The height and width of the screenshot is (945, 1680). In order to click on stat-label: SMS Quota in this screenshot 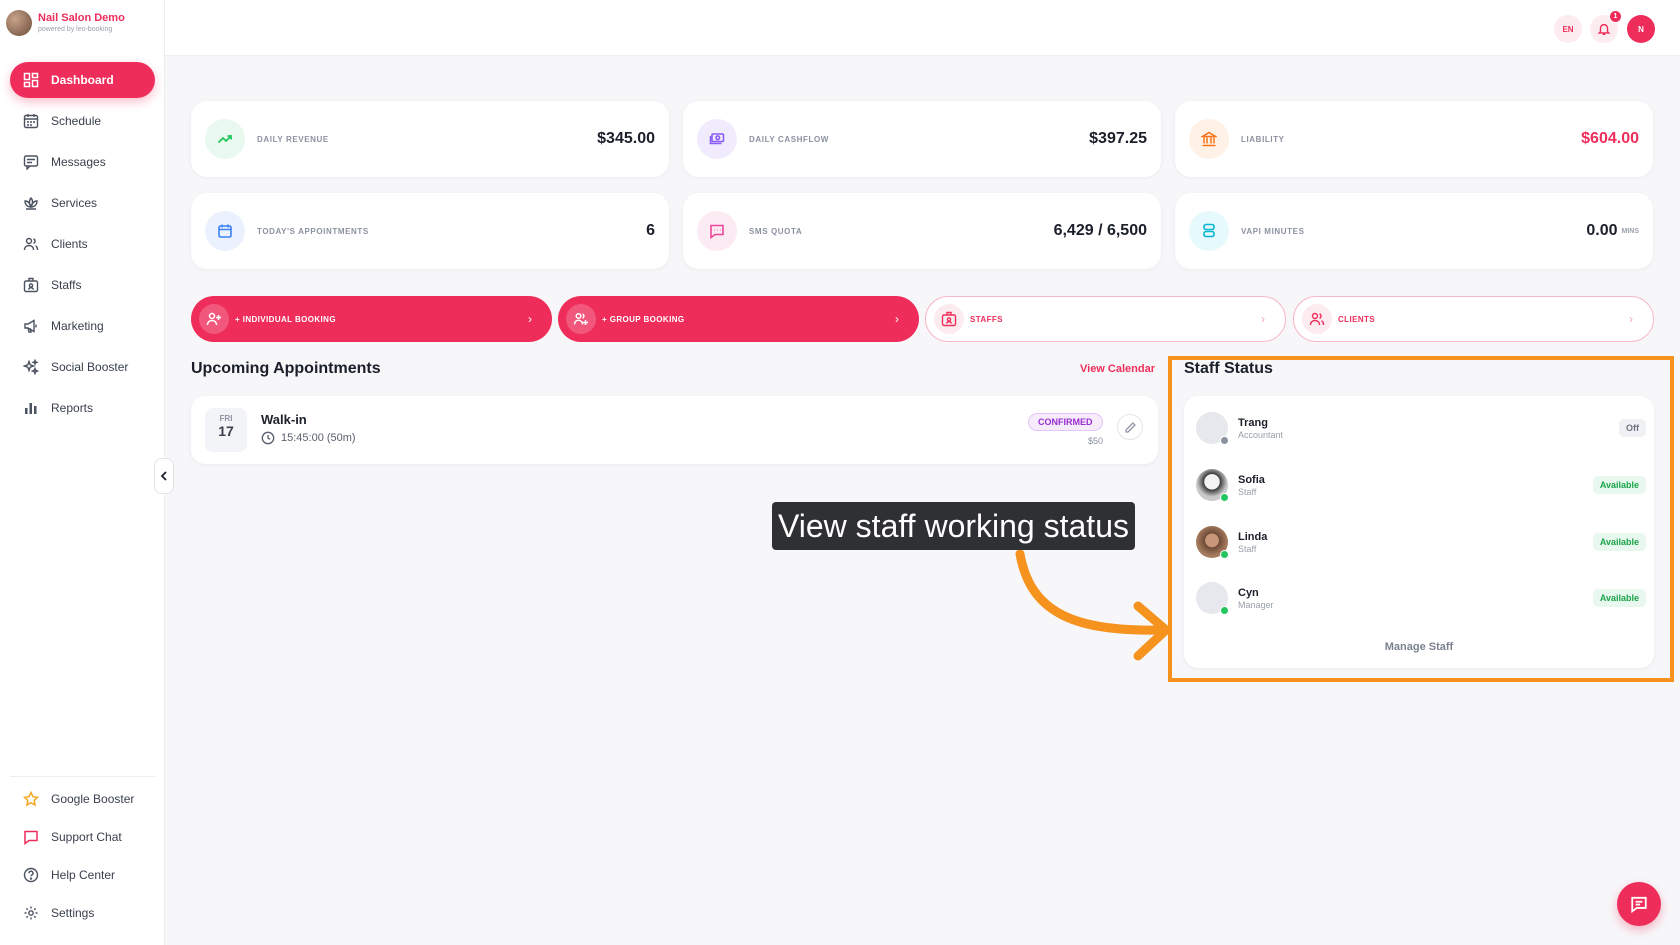, I will do `click(776, 231)`.